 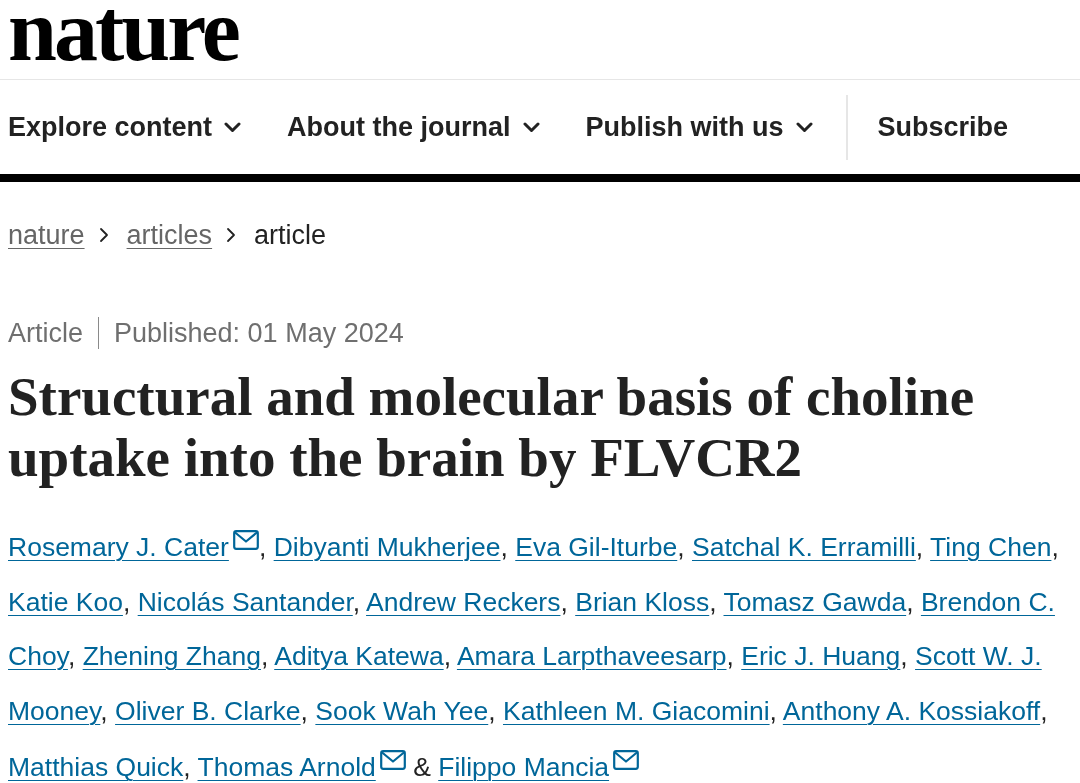 I want to click on article-type: Article, so click(x=45, y=333).